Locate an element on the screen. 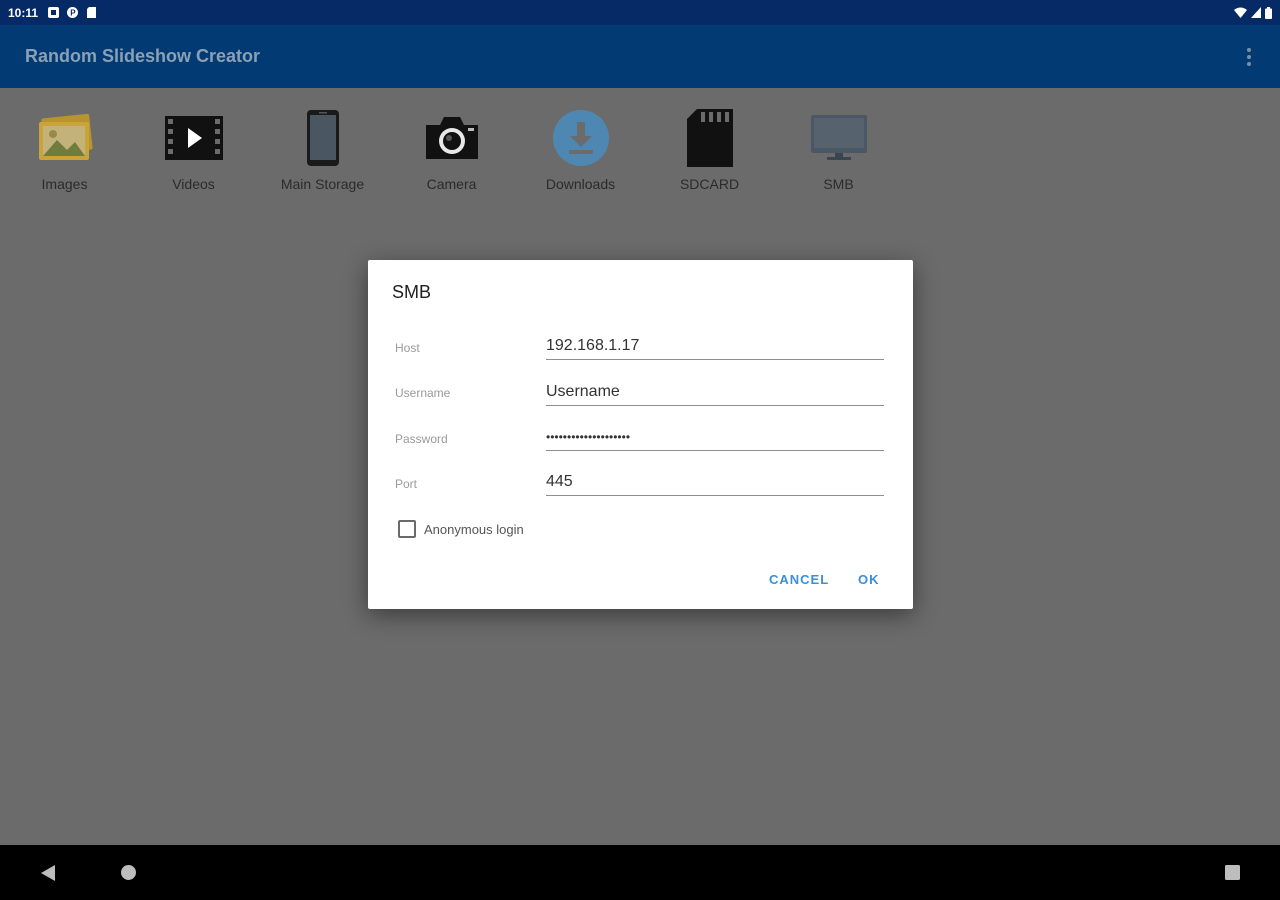 The image size is (1280, 900). system-status-icons is located at coordinates (1253, 12).